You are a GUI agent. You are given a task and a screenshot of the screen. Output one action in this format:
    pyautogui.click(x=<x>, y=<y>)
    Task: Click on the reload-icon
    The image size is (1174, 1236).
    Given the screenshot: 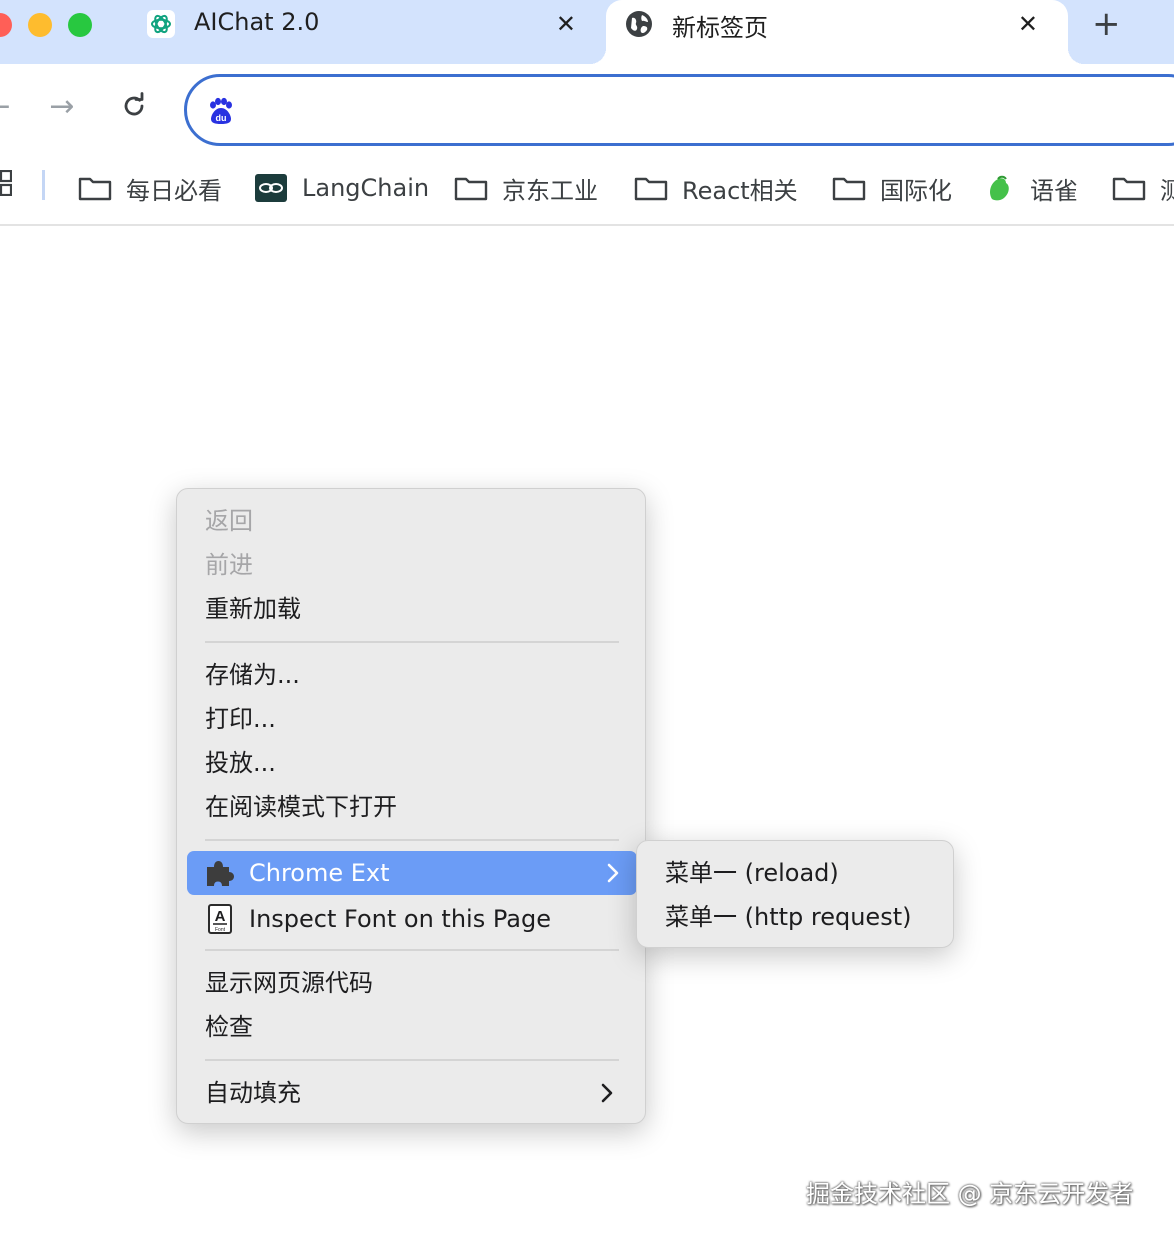 What is the action you would take?
    pyautogui.click(x=134, y=104)
    